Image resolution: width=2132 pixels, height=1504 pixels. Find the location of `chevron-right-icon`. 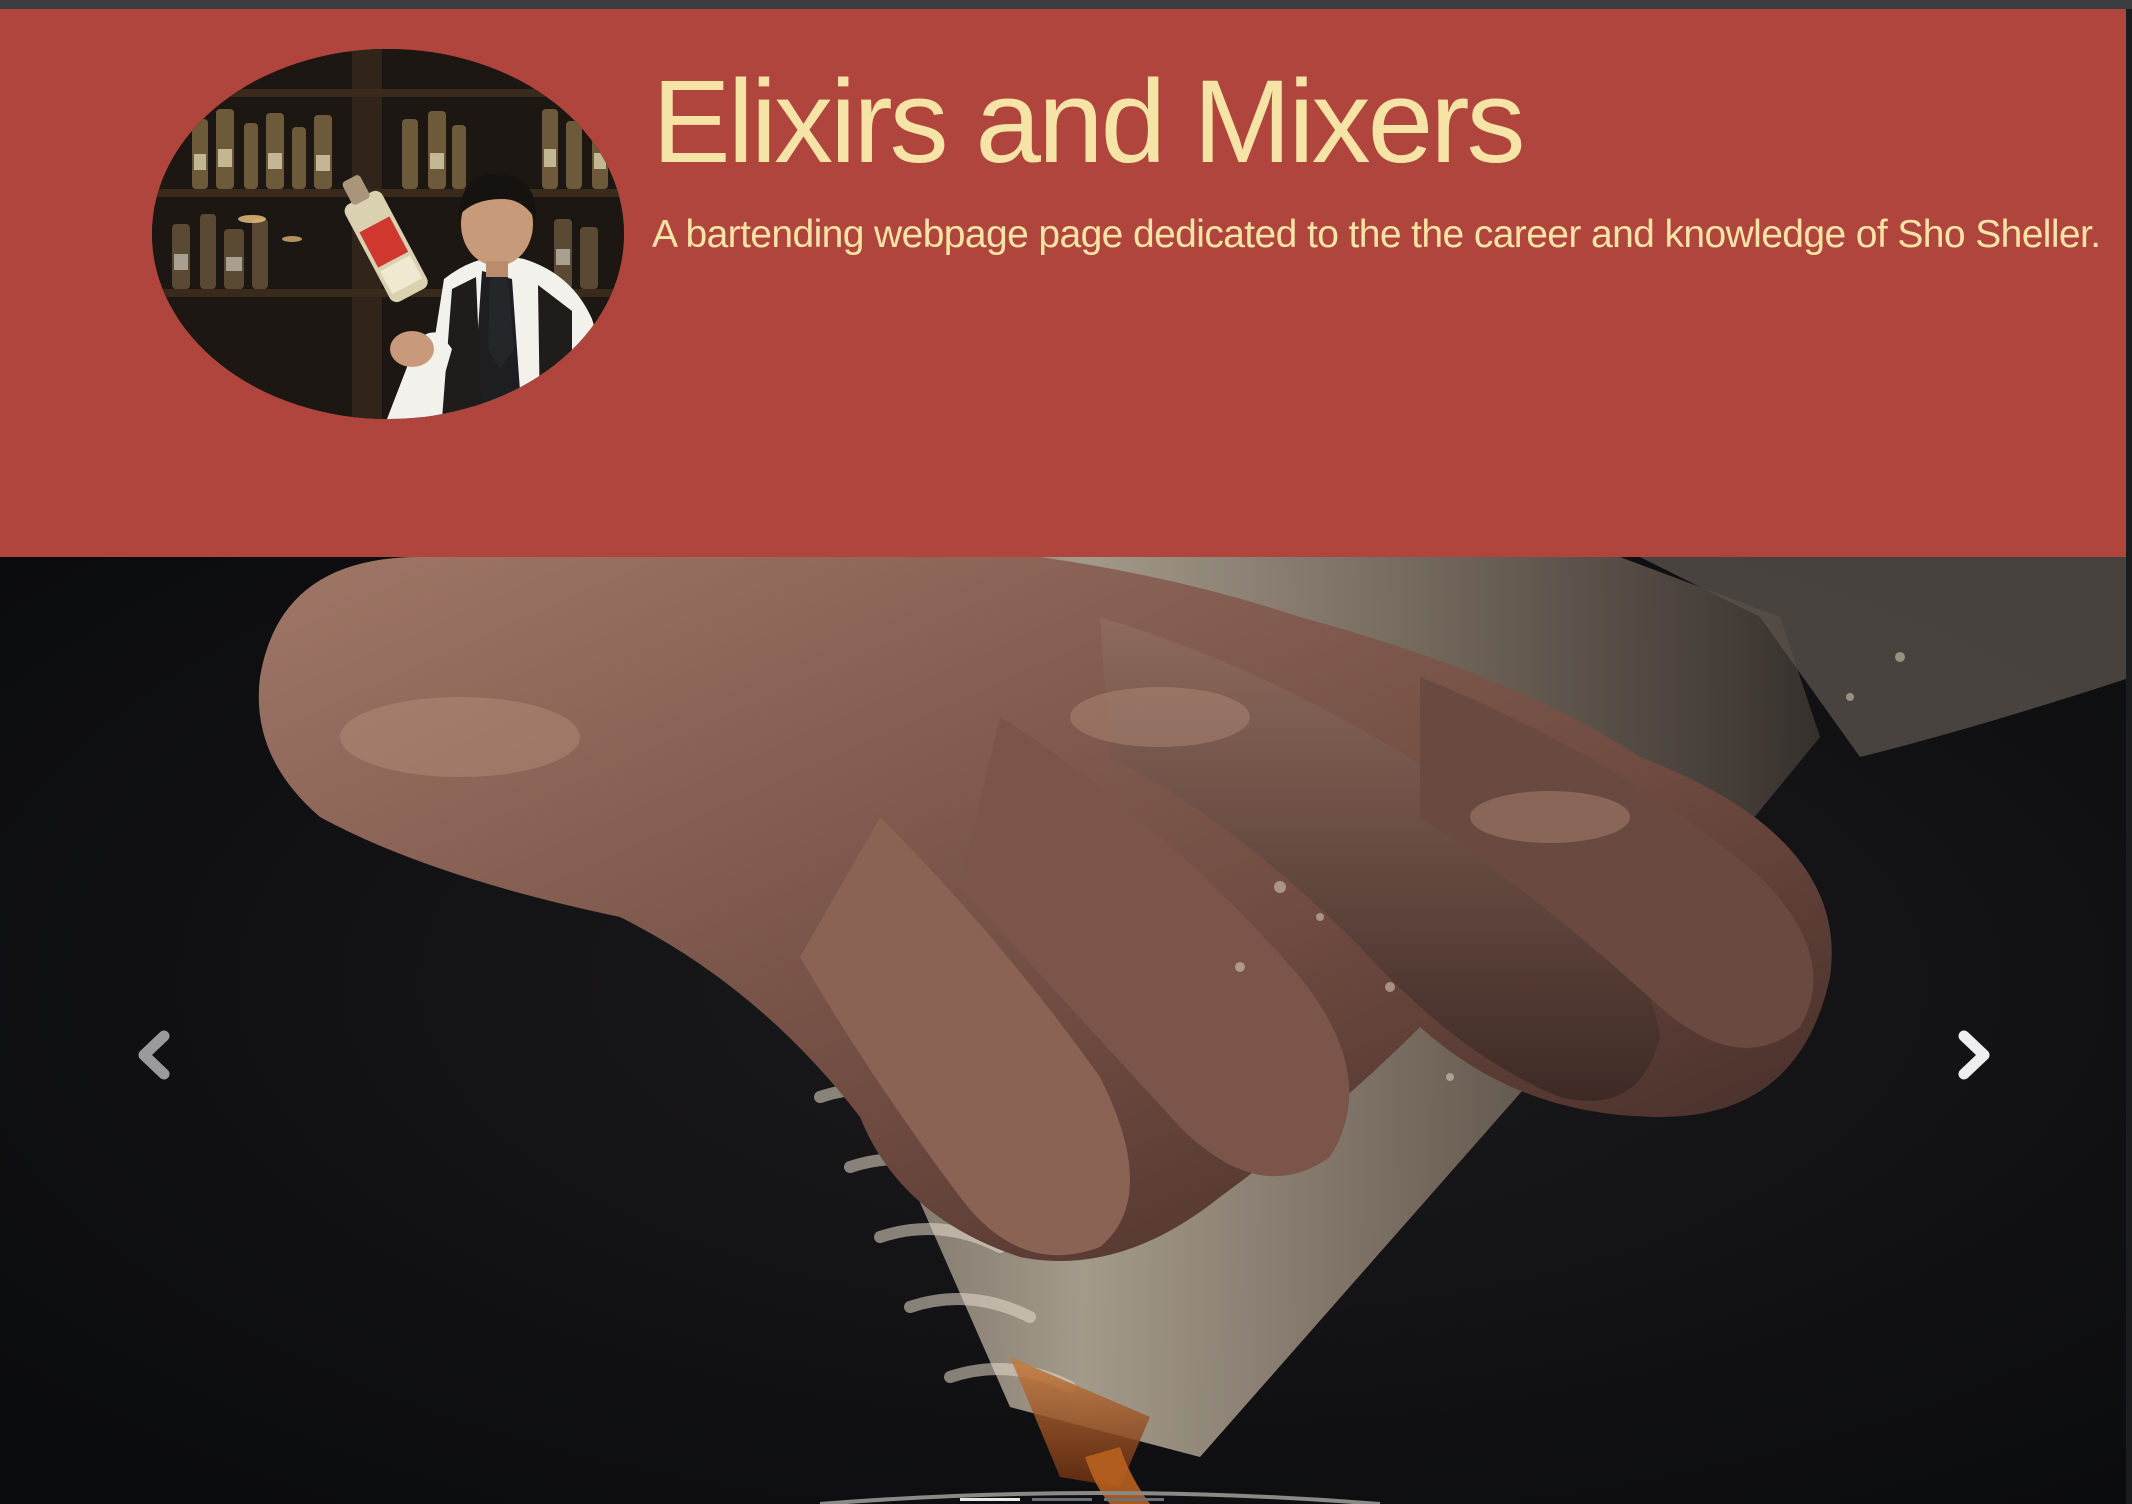

chevron-right-icon is located at coordinates (1972, 1055).